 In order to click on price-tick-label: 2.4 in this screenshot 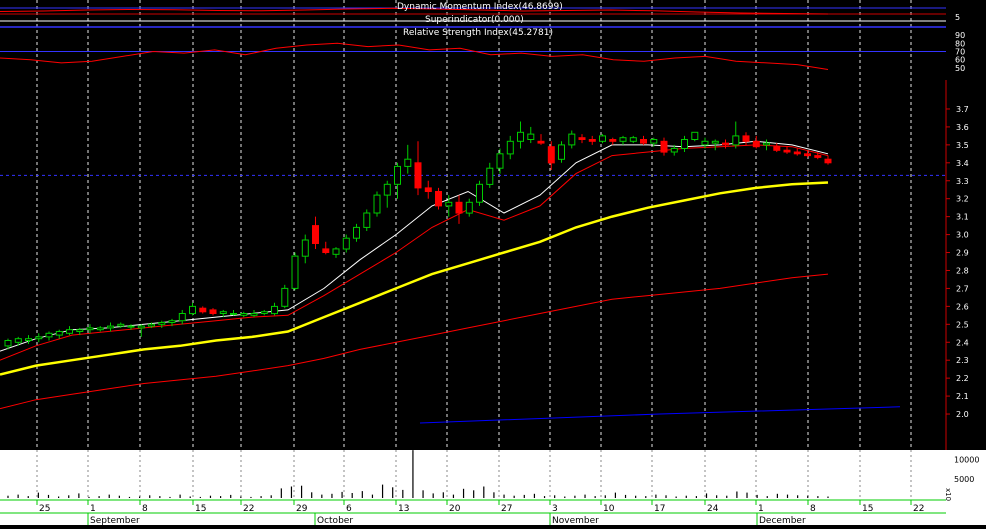, I will do `click(962, 342)`.